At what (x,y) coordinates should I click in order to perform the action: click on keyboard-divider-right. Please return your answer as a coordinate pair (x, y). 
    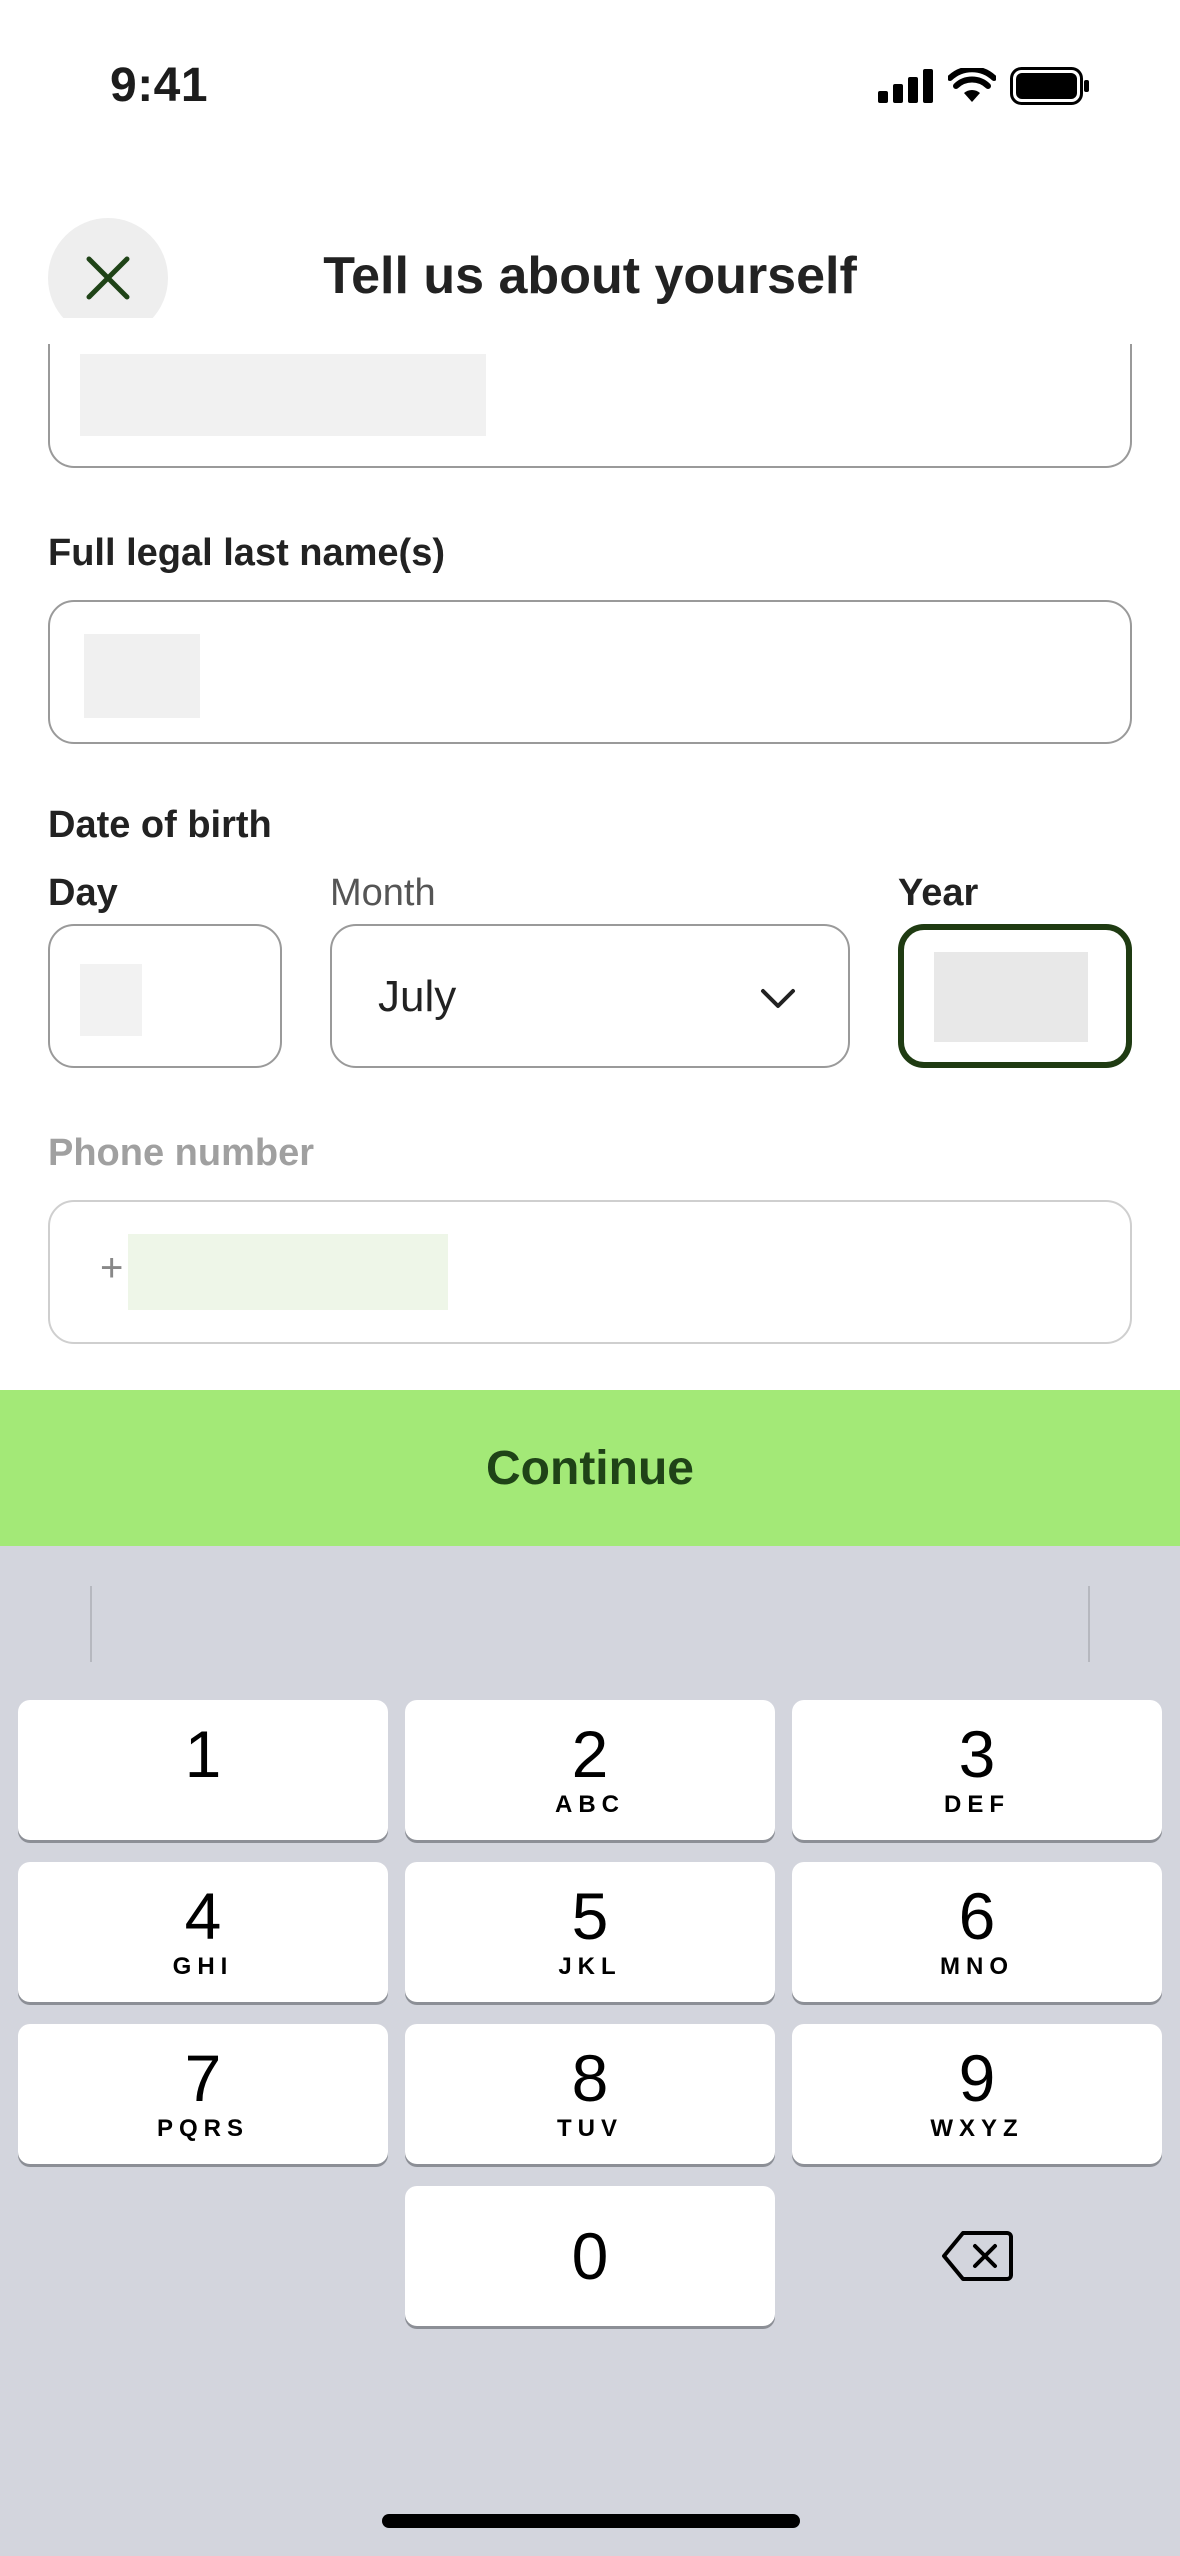
    Looking at the image, I should click on (1089, 1624).